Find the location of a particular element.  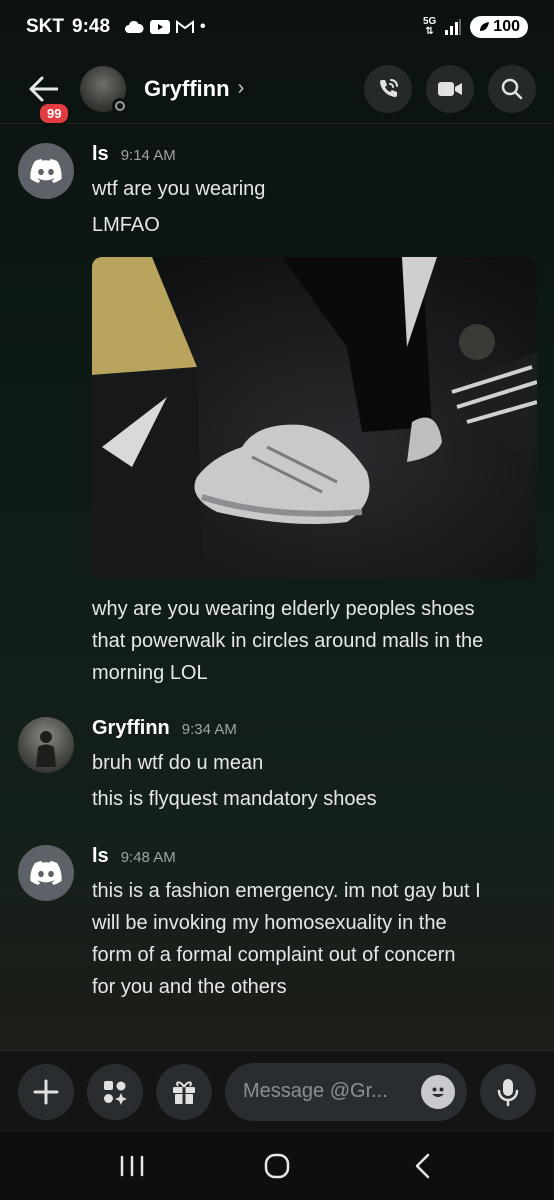

emoji-button is located at coordinates (438, 1091).